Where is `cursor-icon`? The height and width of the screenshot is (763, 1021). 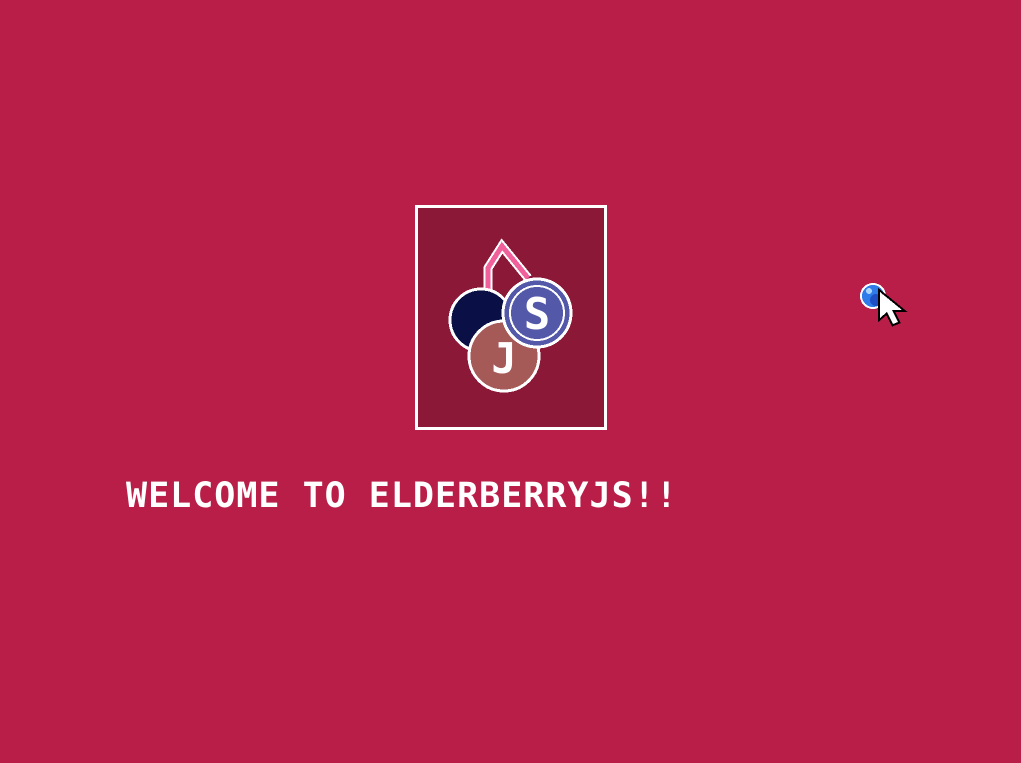
cursor-icon is located at coordinates (884, 305).